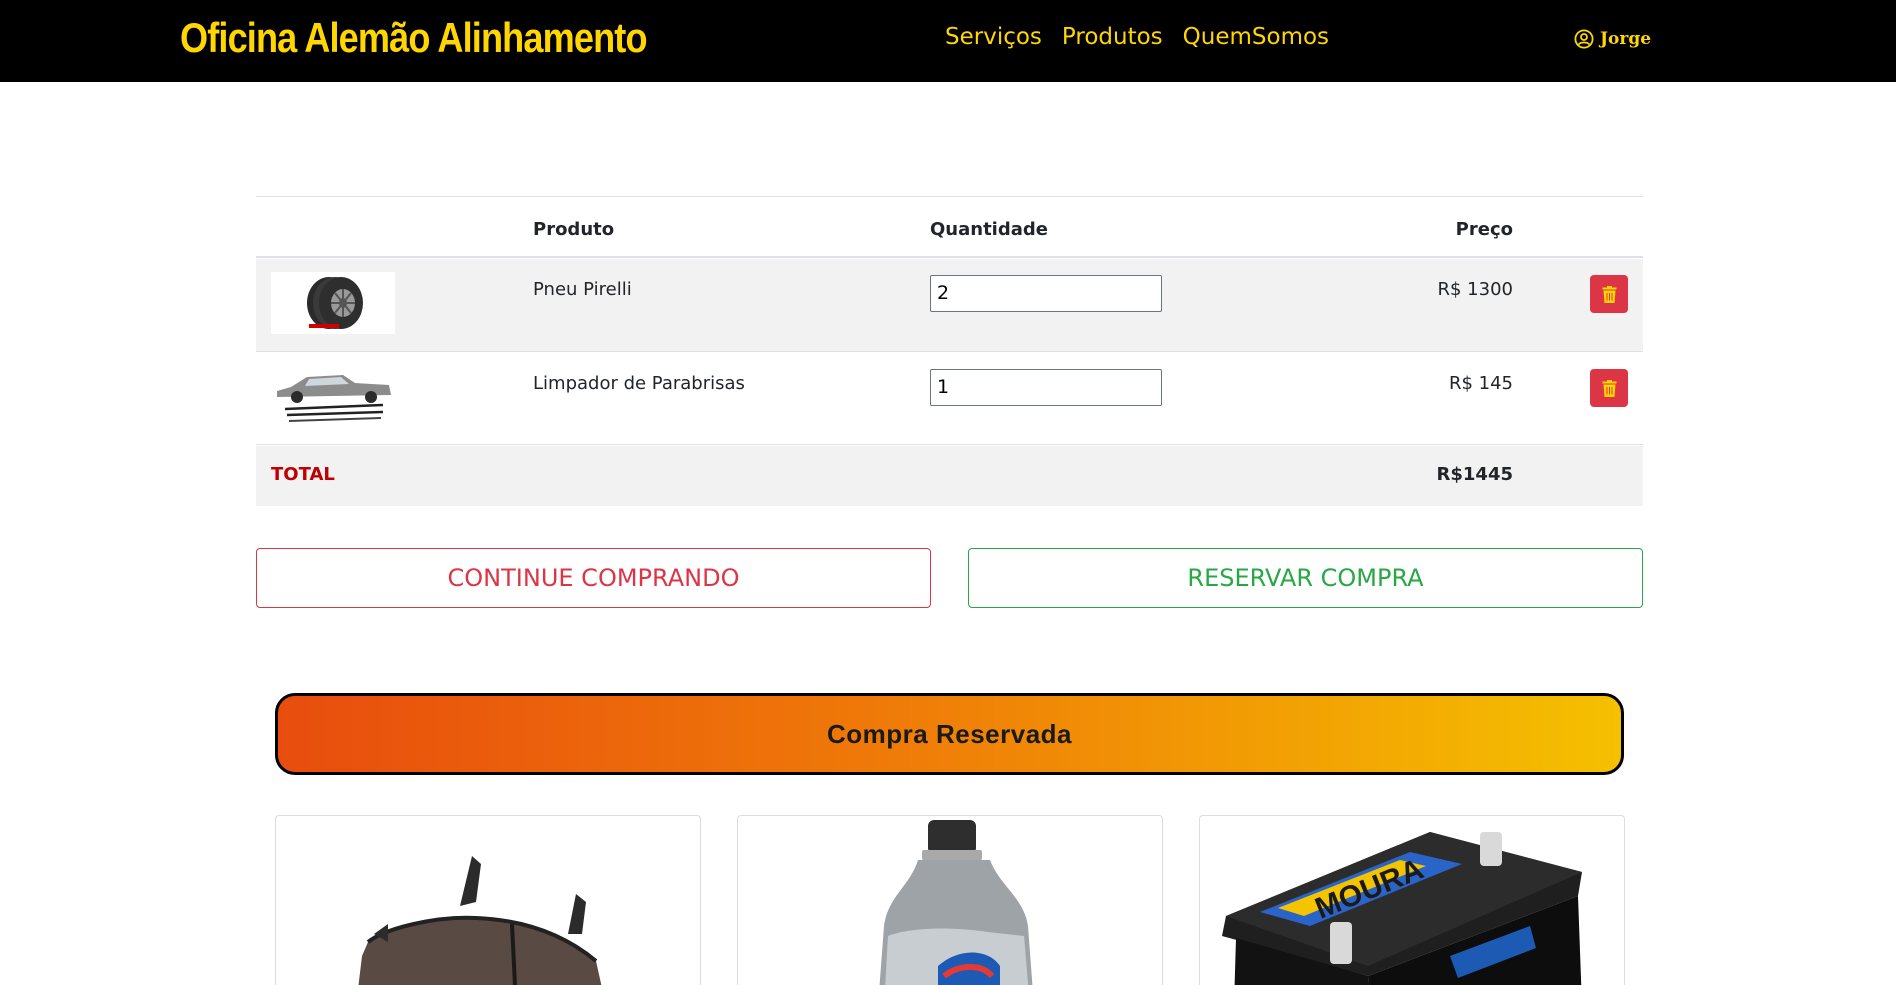 The height and width of the screenshot is (985, 1896). Describe the element at coordinates (414, 38) in the screenshot. I see `brand-title: Oficina Alemão Alinhamento` at that location.